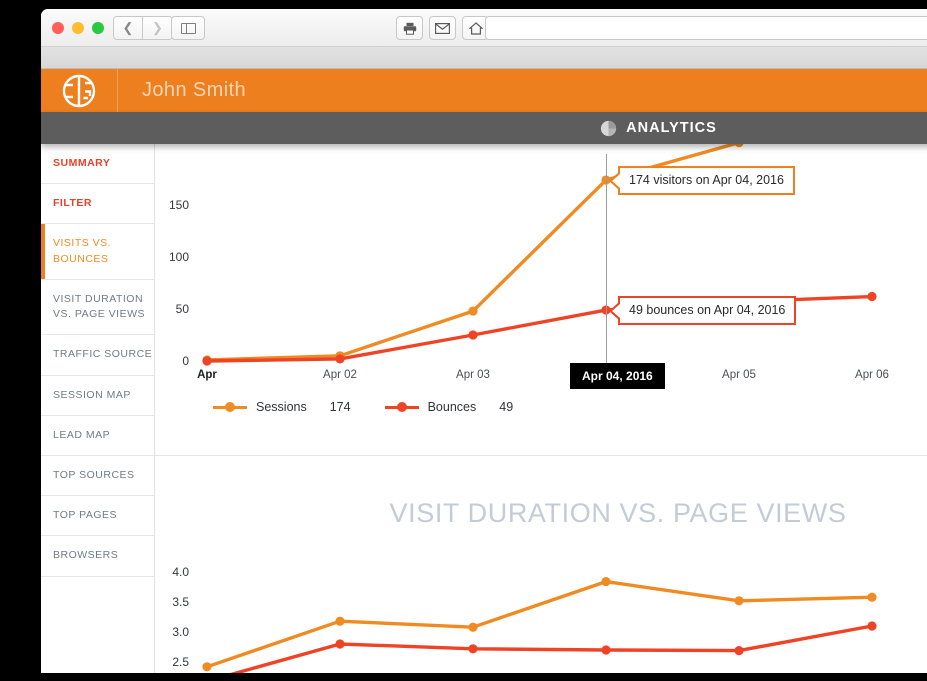  What do you see at coordinates (606, 265) in the screenshot?
I see `hover-guide-line` at bounding box center [606, 265].